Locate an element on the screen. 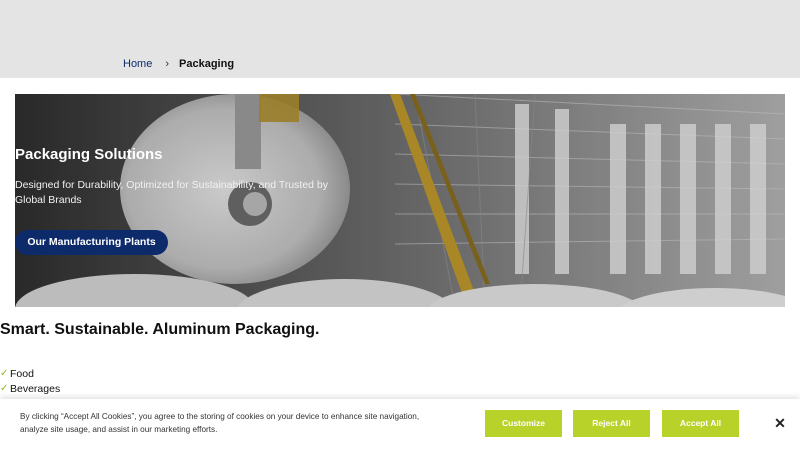  chevron-right-icon: › is located at coordinates (167, 64).